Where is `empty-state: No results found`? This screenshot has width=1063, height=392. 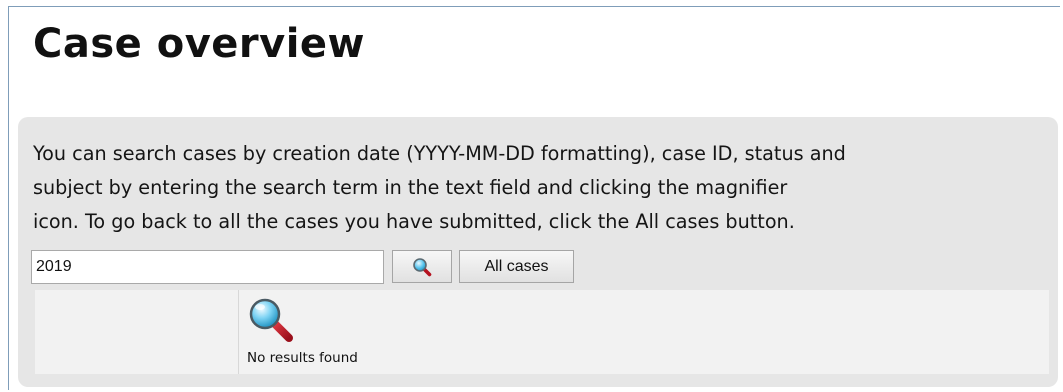
empty-state: No results found is located at coordinates (347, 333).